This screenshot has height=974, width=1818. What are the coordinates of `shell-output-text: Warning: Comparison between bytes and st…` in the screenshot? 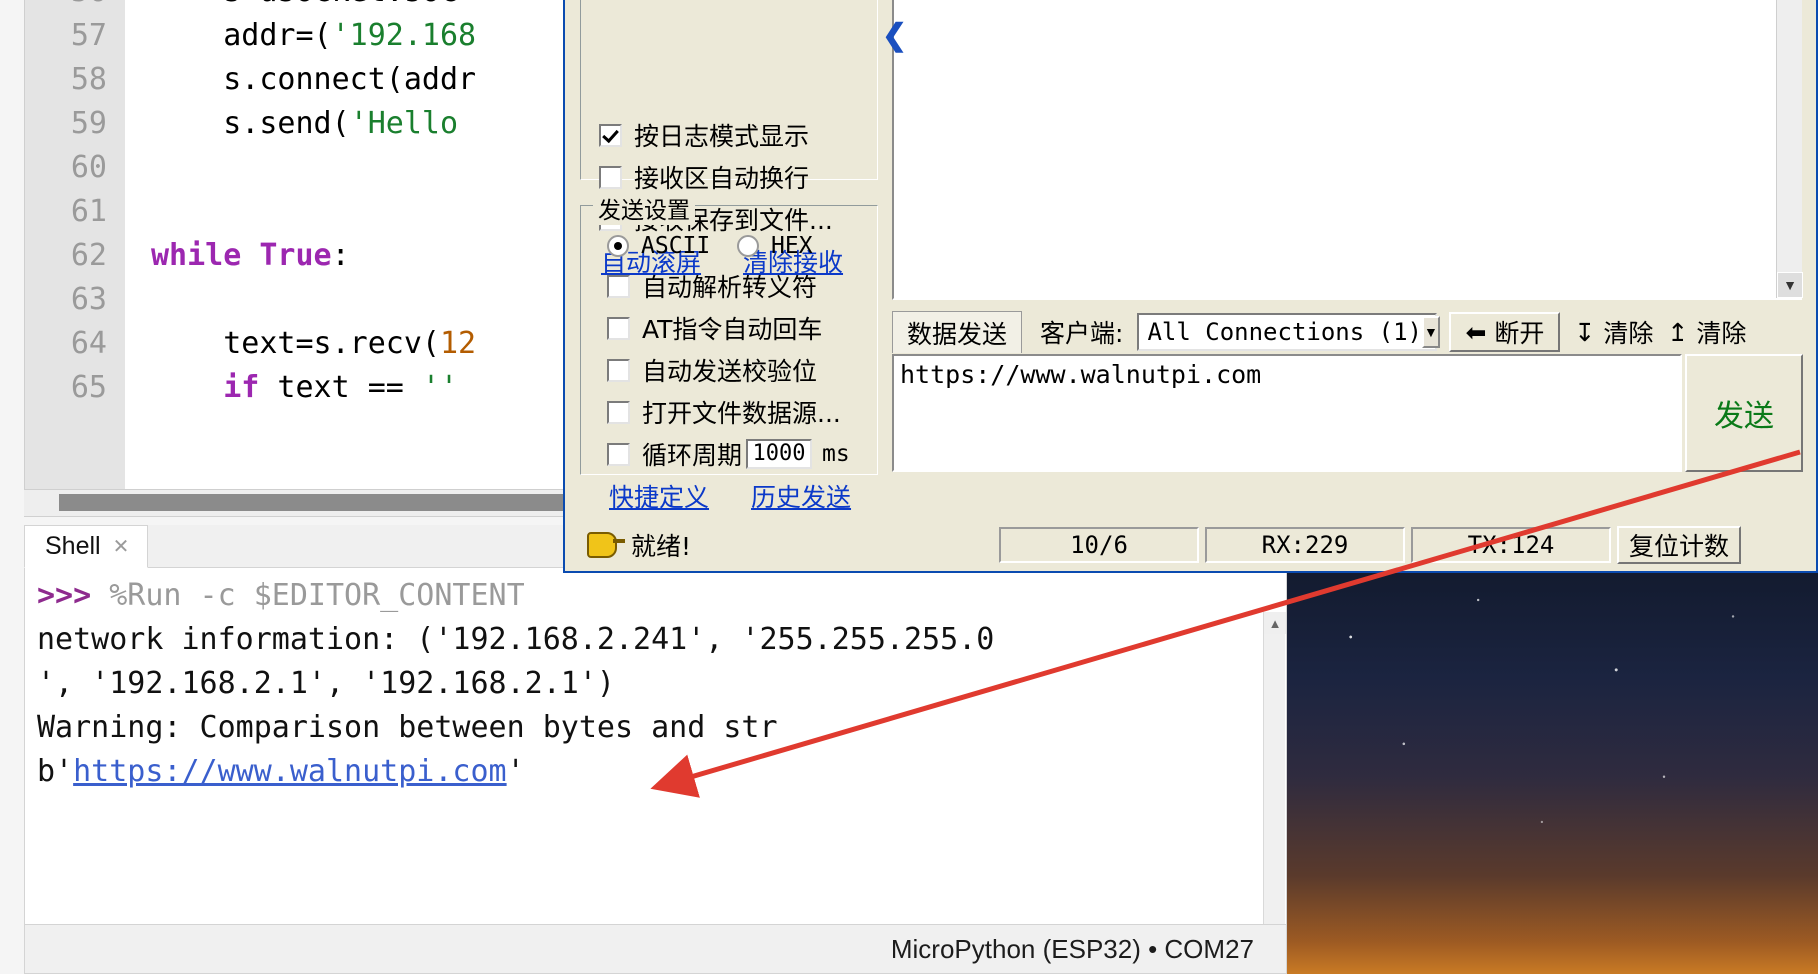 It's located at (407, 727).